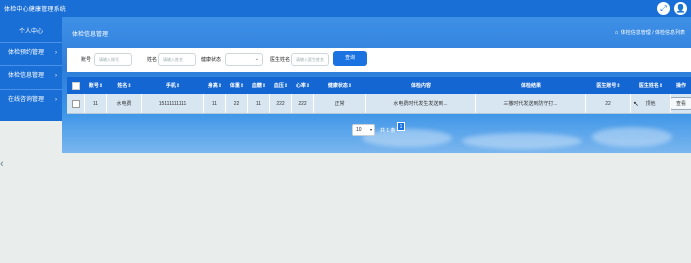 This screenshot has height=263, width=691. Describe the element at coordinates (608, 103) in the screenshot. I see `doctor-account-cell: 22` at that location.